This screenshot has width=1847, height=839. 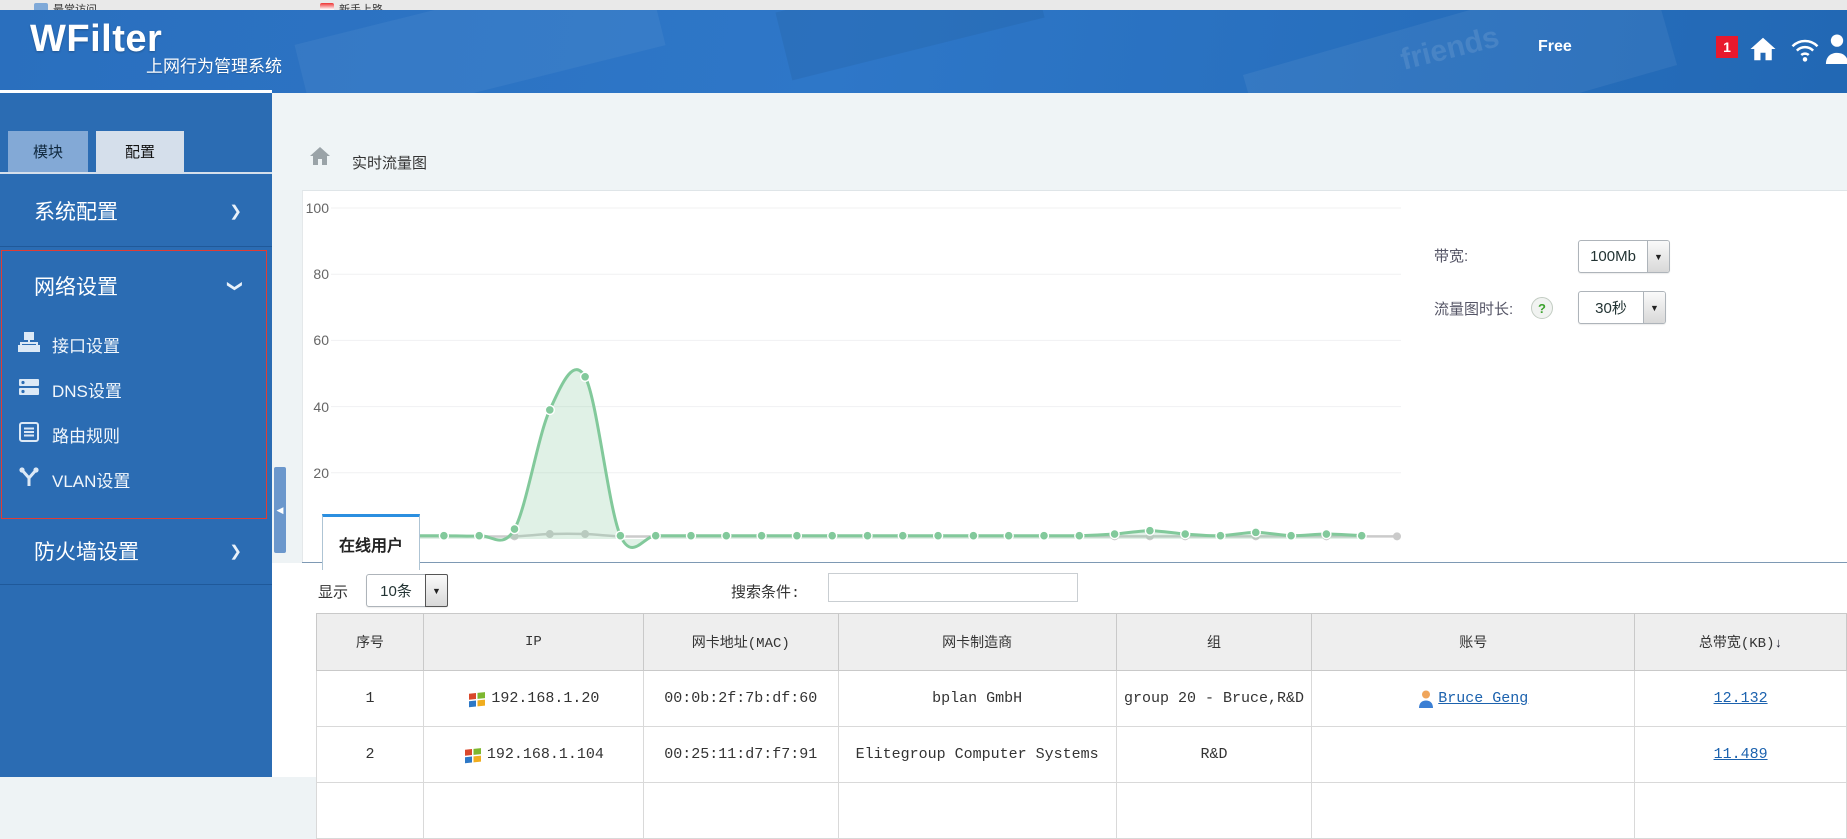 What do you see at coordinates (87, 391) in the screenshot?
I see `submenu-label: DNS设置` at bounding box center [87, 391].